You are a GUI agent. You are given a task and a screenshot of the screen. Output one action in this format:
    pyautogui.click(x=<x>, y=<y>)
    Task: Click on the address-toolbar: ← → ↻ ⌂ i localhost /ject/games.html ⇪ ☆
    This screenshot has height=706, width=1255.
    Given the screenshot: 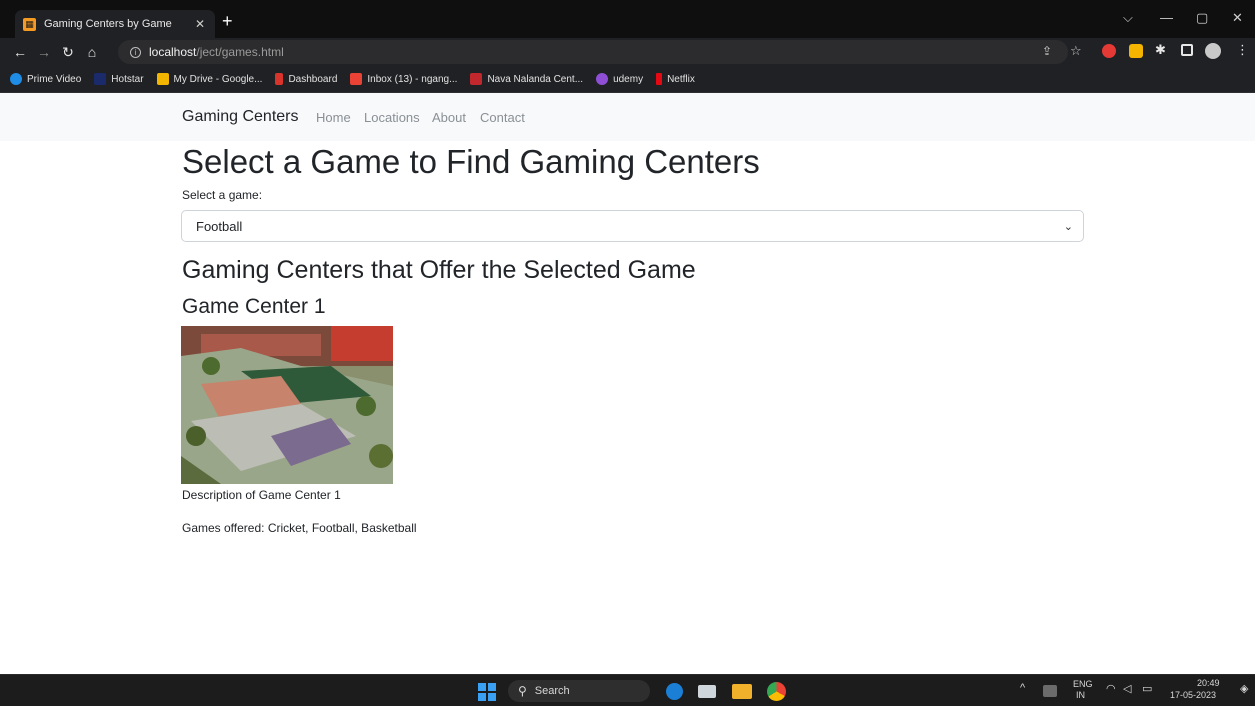 What is the action you would take?
    pyautogui.click(x=627, y=52)
    